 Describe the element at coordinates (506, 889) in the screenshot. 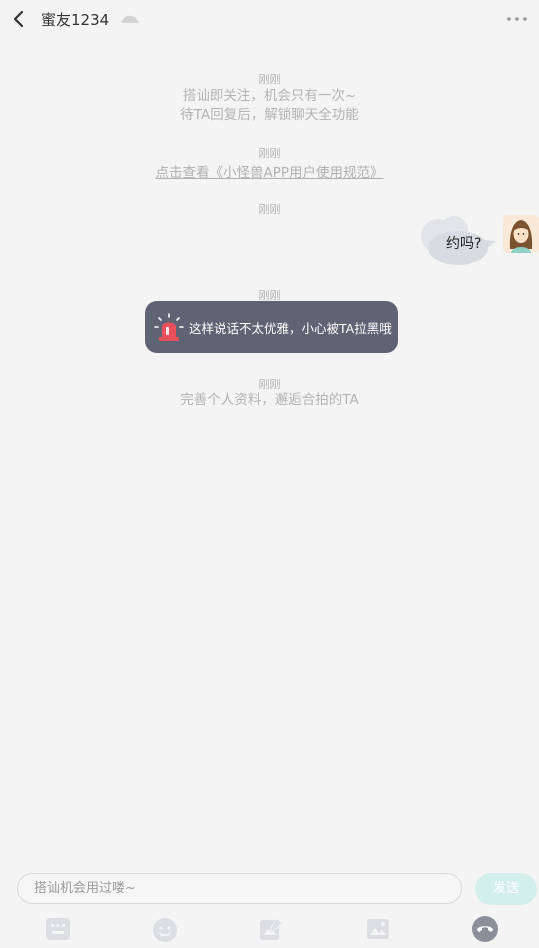

I see `send-button: 发送` at that location.